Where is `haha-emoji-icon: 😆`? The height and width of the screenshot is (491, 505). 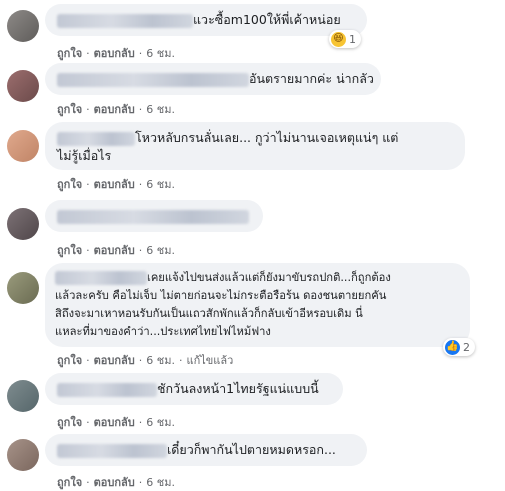 haha-emoji-icon: 😆 is located at coordinates (338, 39).